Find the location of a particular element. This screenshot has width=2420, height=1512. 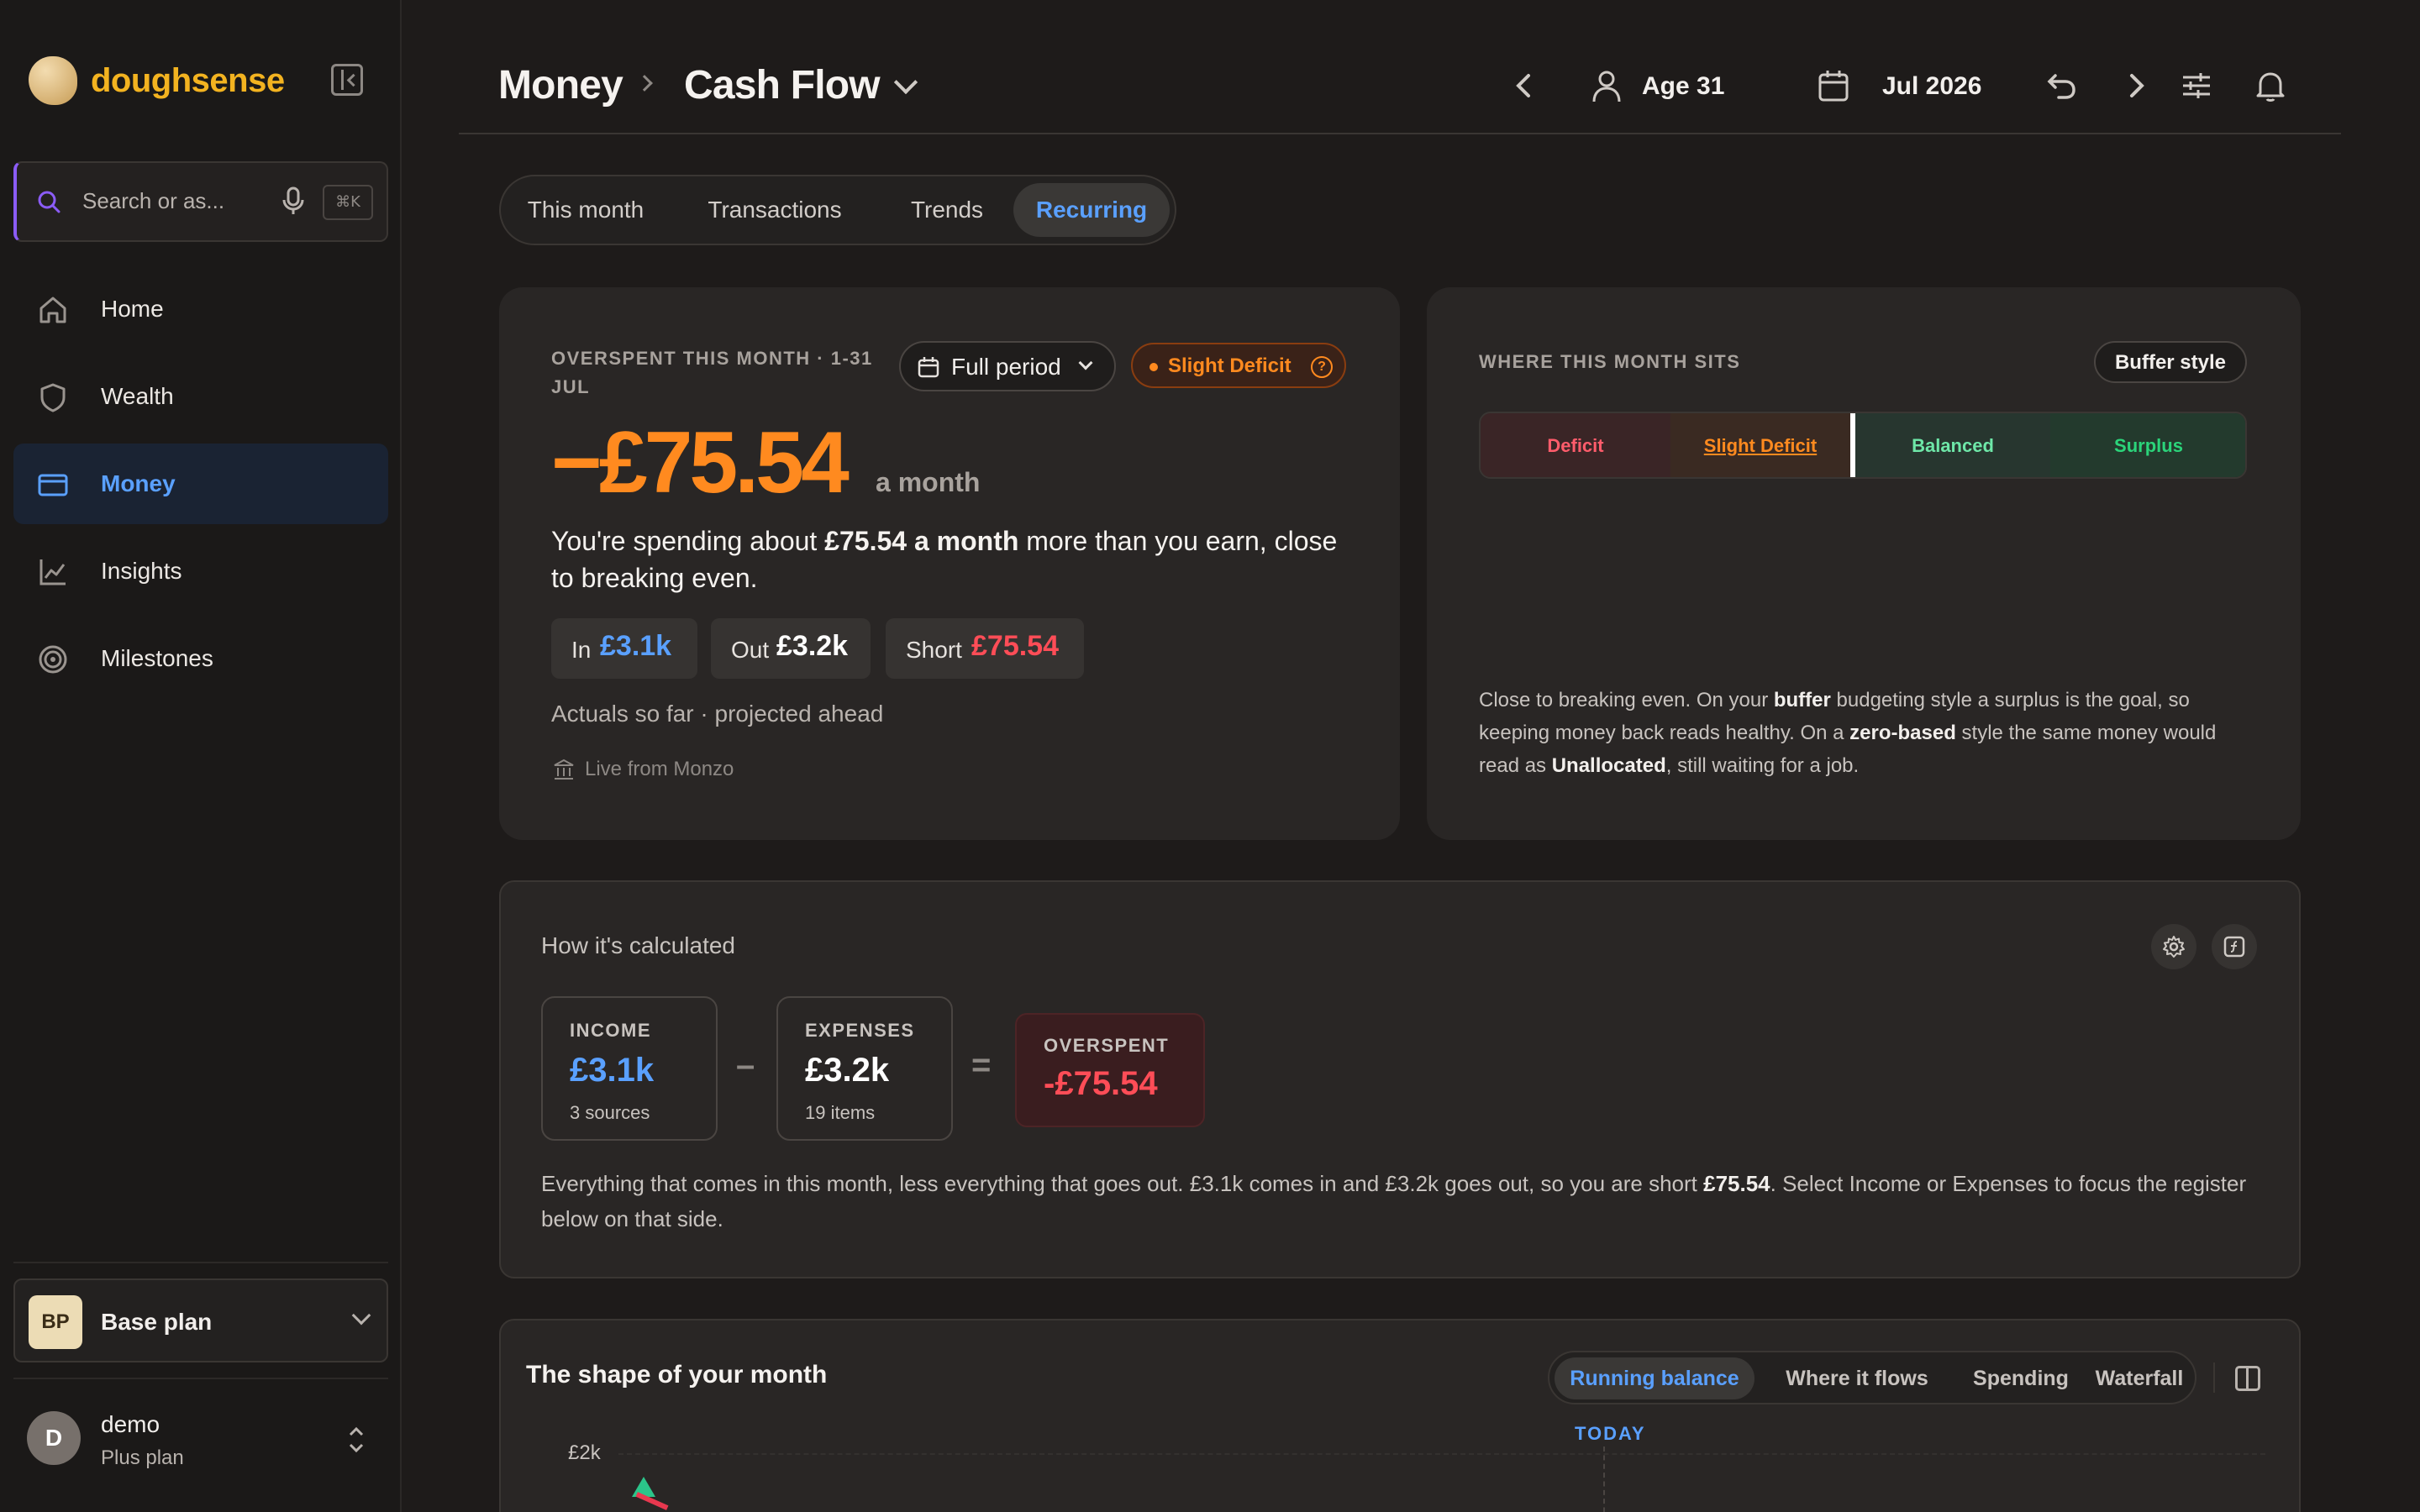

overspent-value: -£75.54 is located at coordinates (1101, 1083).